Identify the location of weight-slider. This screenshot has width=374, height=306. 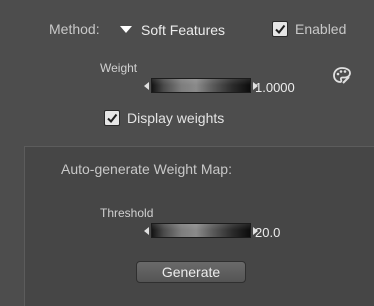
(201, 85).